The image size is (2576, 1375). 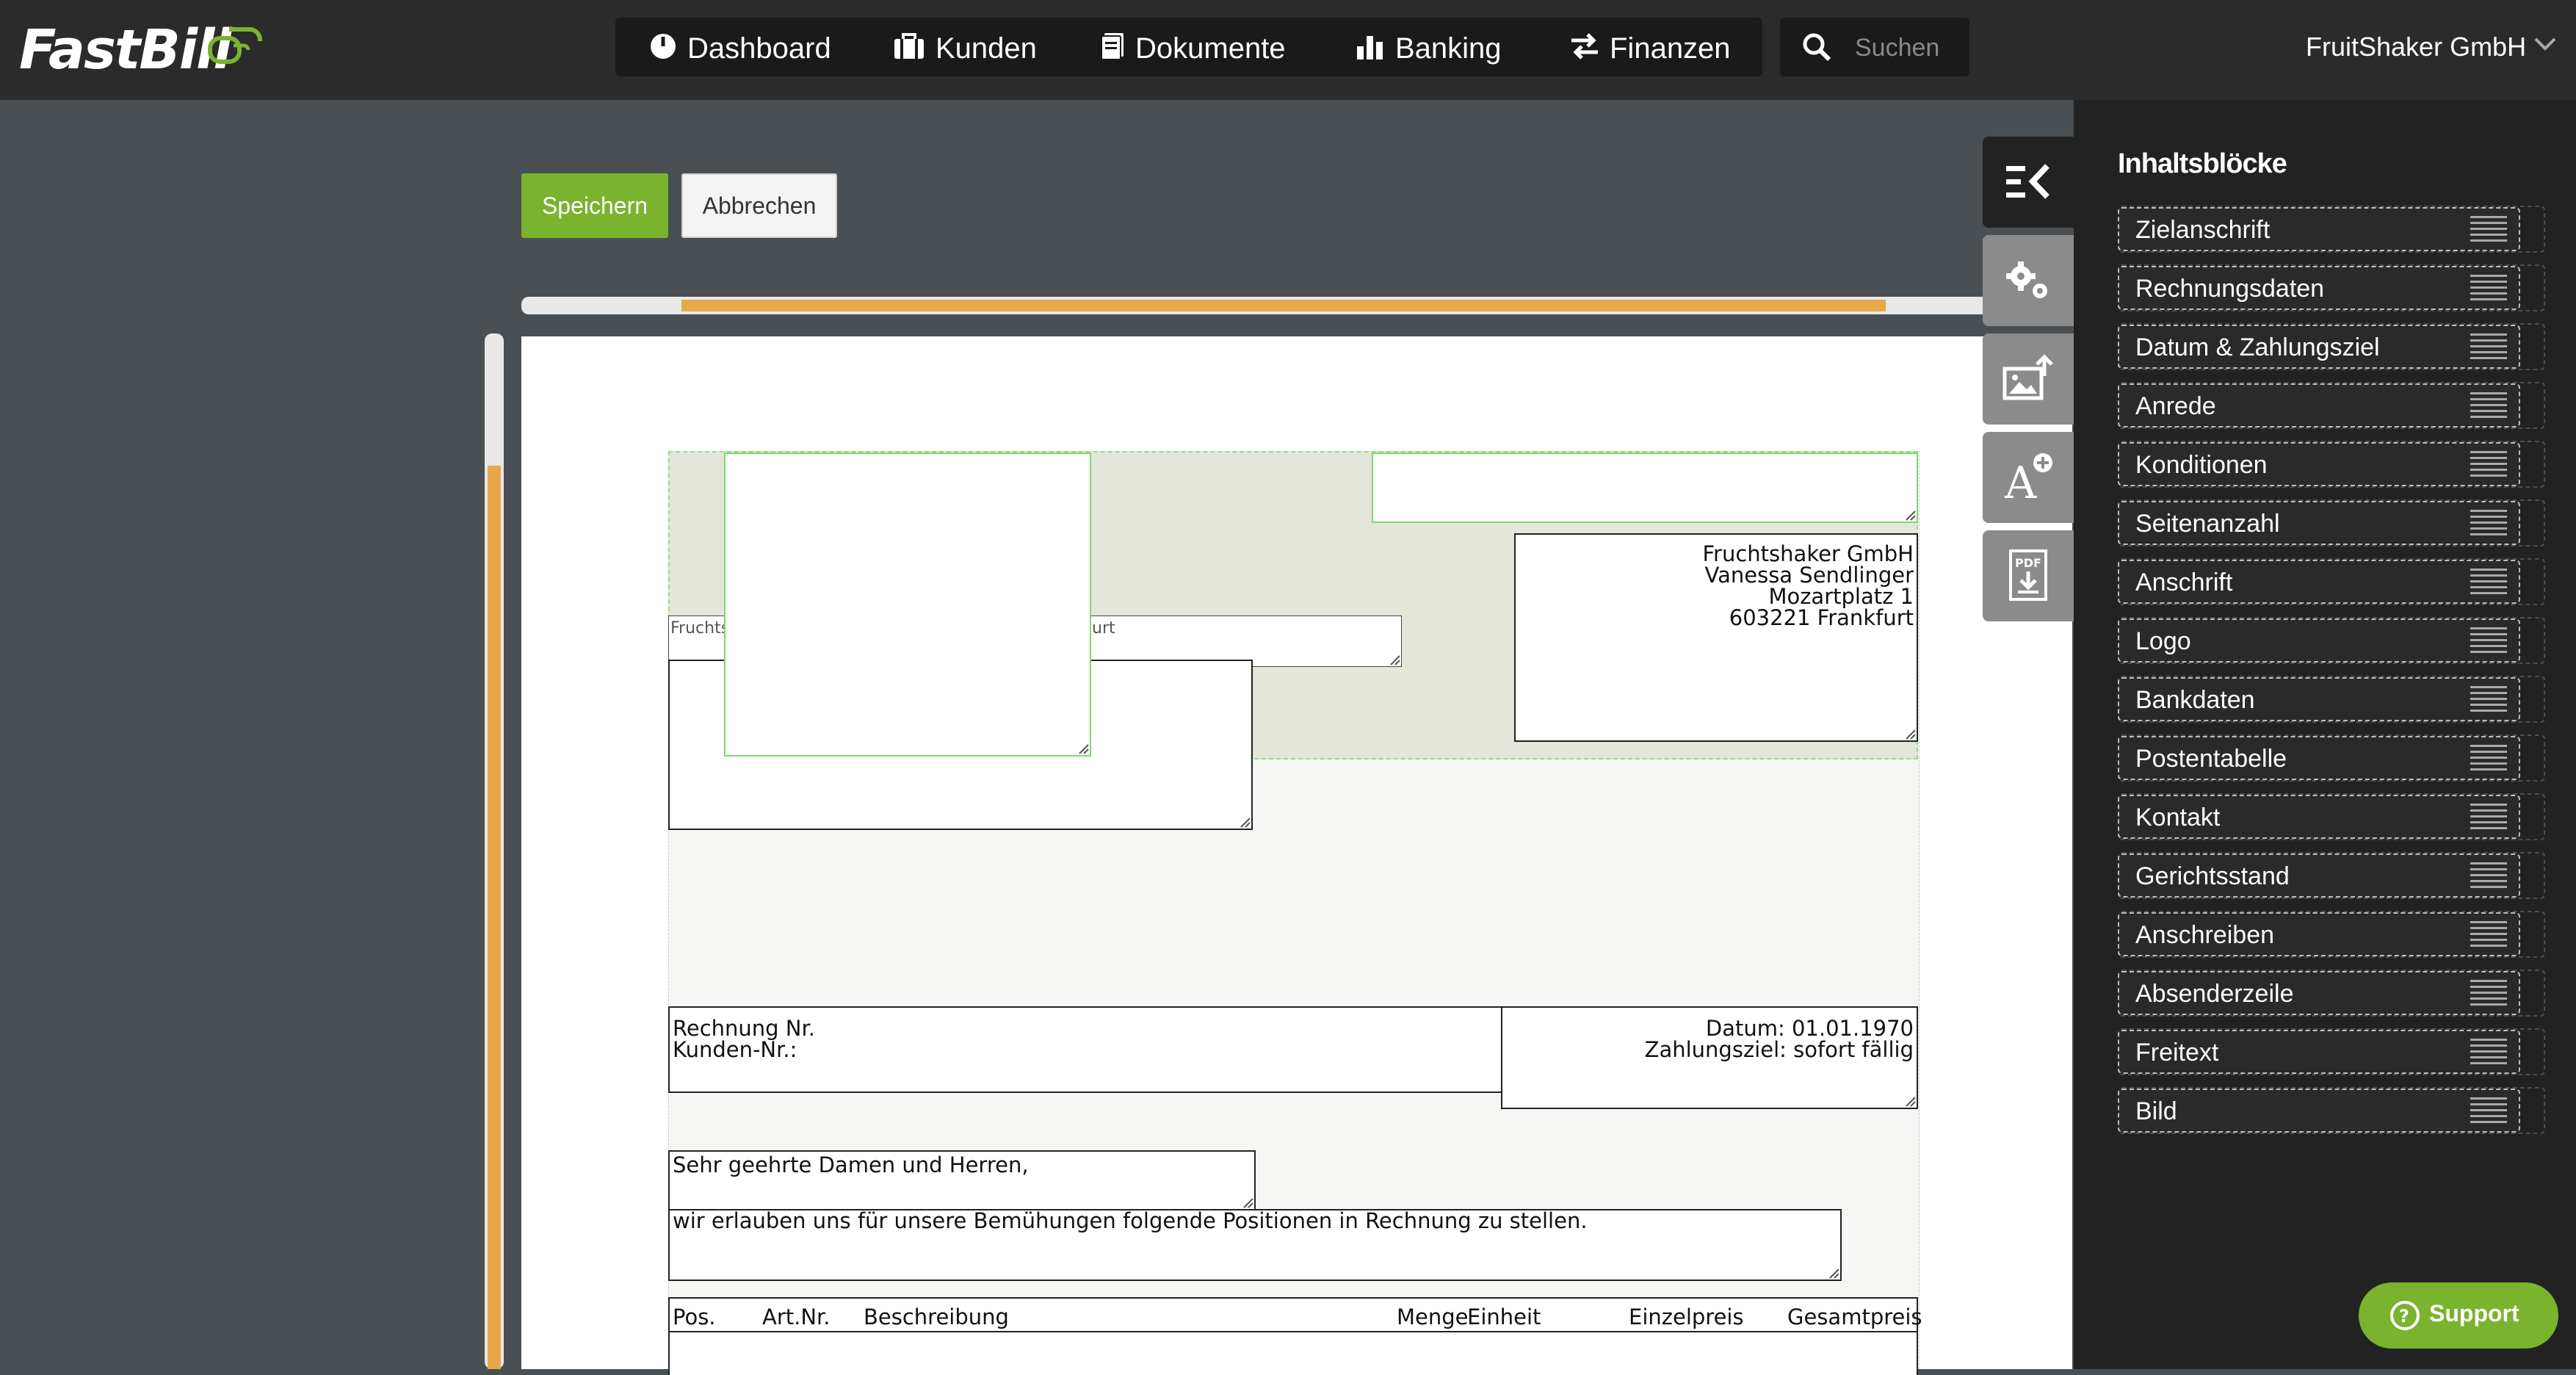 What do you see at coordinates (2319, 582) in the screenshot?
I see `content-block-item: Anschrift` at bounding box center [2319, 582].